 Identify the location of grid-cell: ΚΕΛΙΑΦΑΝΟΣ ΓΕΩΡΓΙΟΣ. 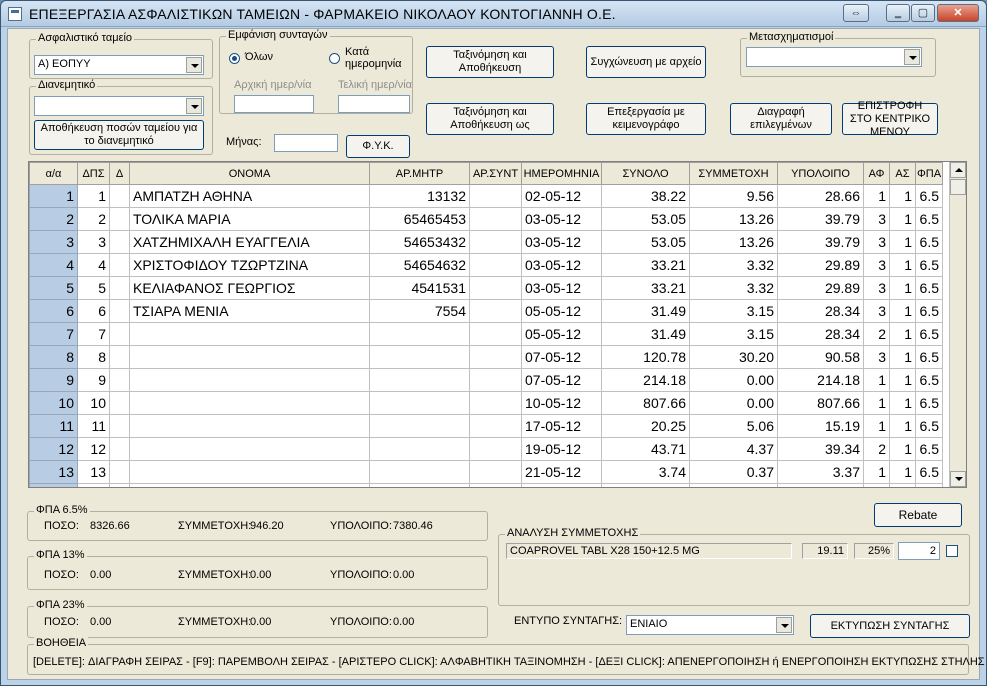
(249, 288).